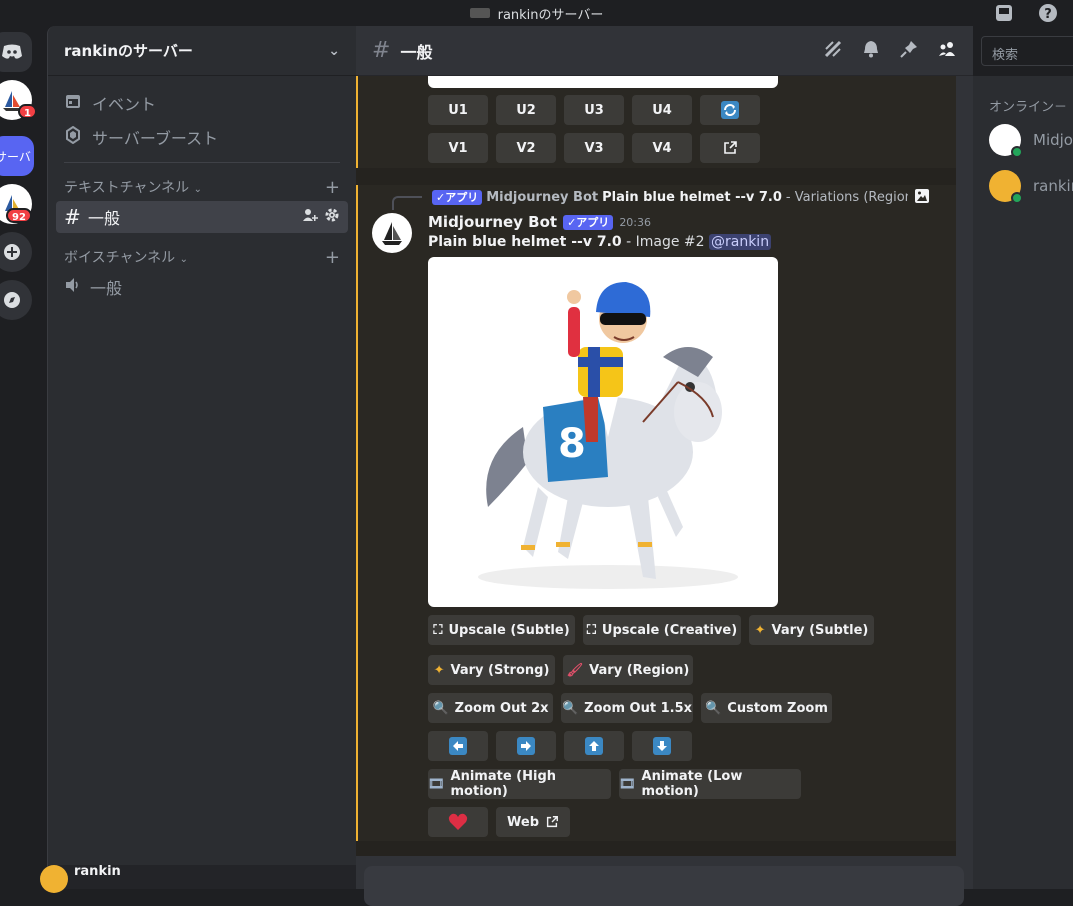 Image resolution: width=1073 pixels, height=906 pixels. I want to click on members-icon, so click(947, 51).